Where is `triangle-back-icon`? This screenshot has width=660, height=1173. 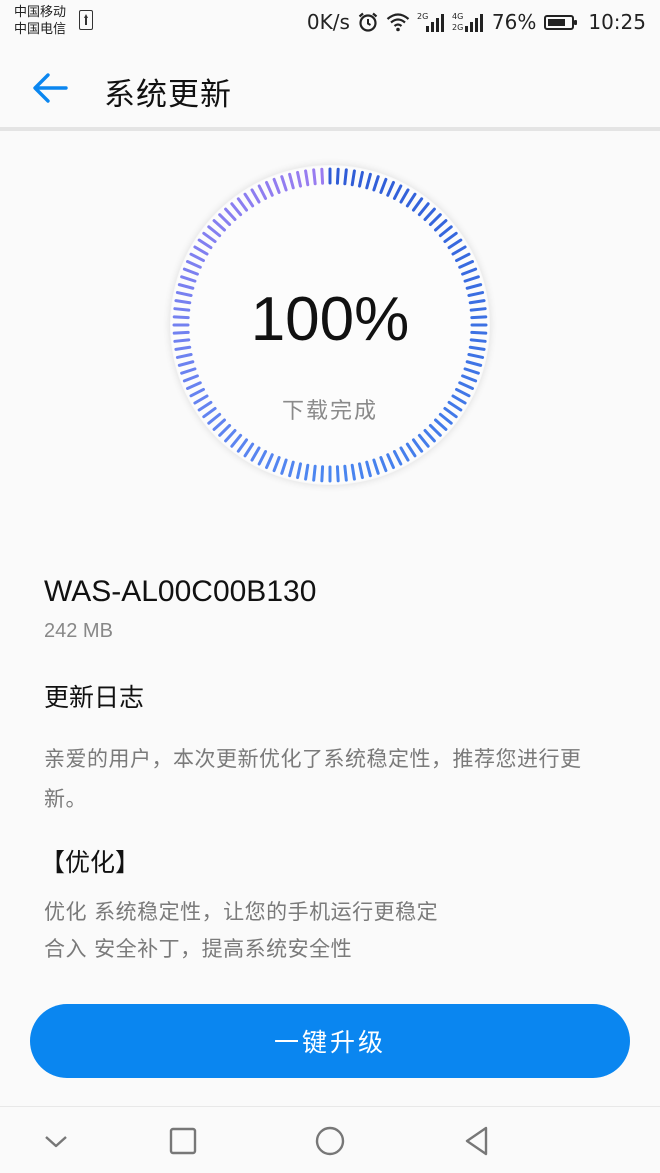 triangle-back-icon is located at coordinates (476, 1141).